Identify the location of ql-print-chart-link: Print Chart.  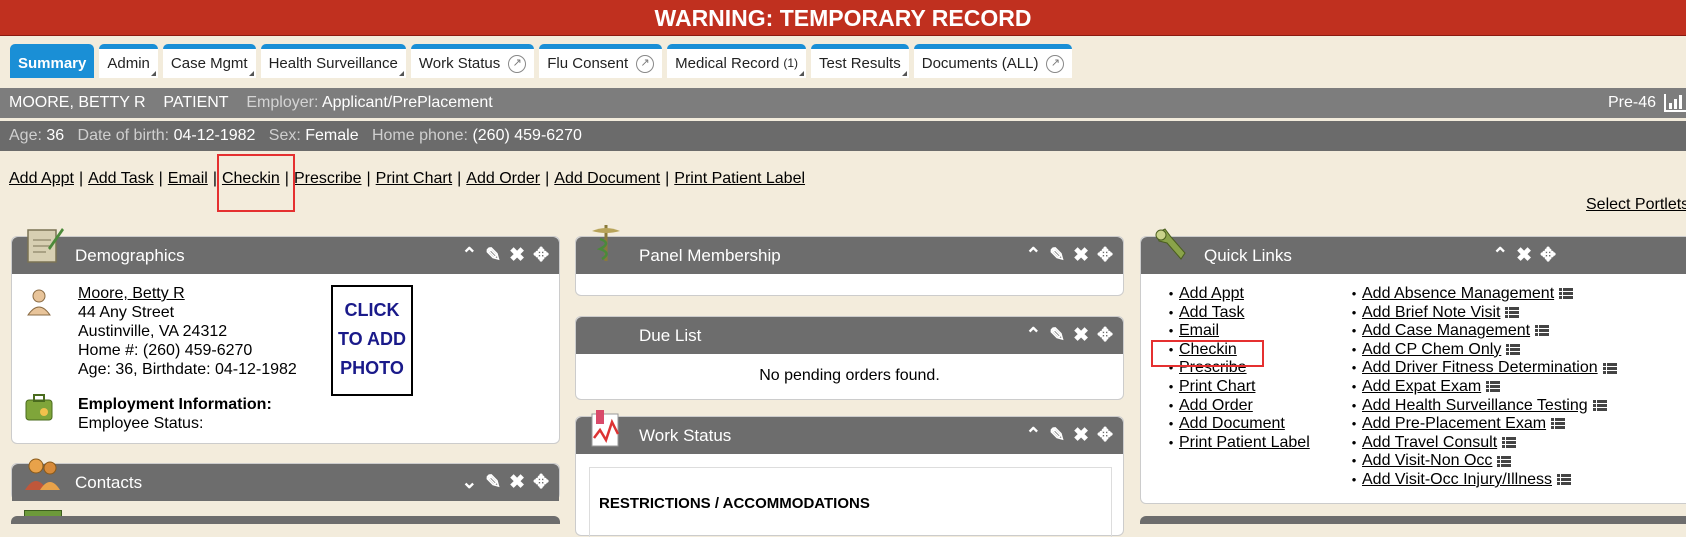
(1217, 386).